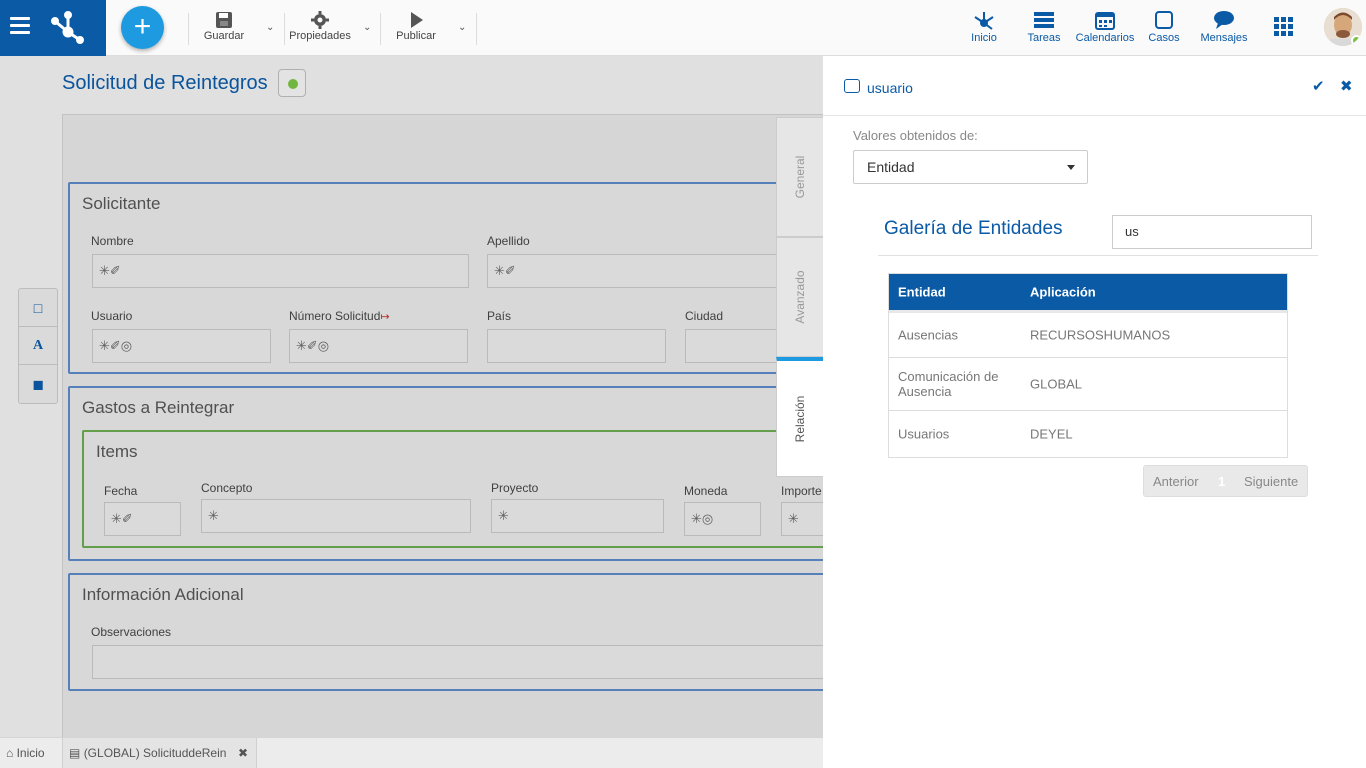 The image size is (1366, 768). I want to click on app-logo-icon, so click(68, 27).